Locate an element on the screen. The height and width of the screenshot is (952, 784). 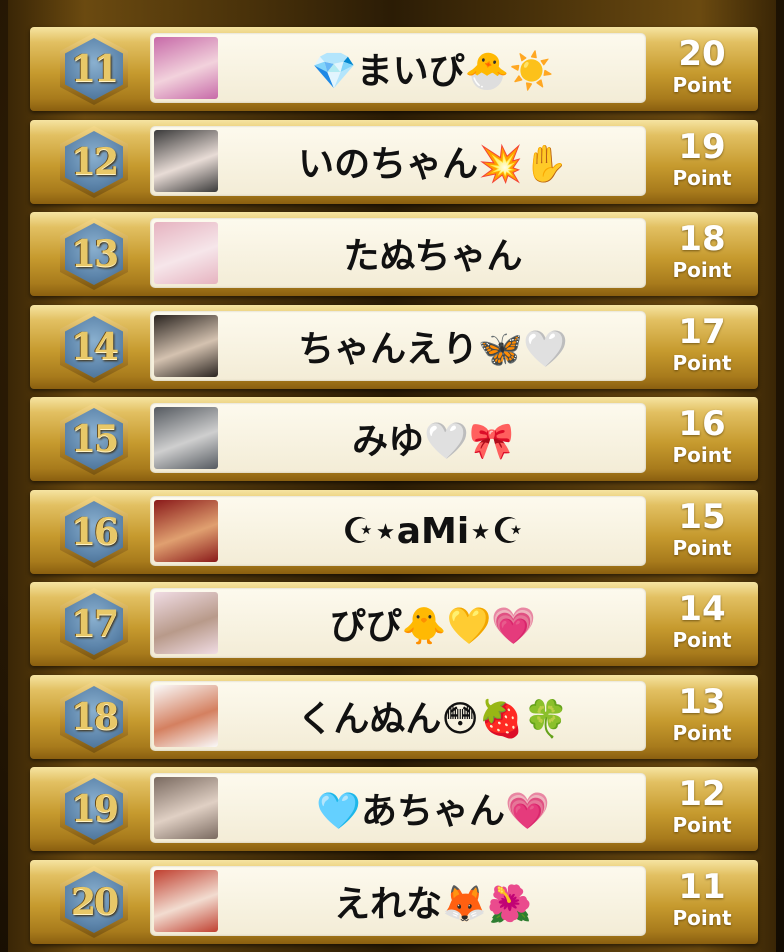
points-display: 14 Point is located at coordinates (702, 625).